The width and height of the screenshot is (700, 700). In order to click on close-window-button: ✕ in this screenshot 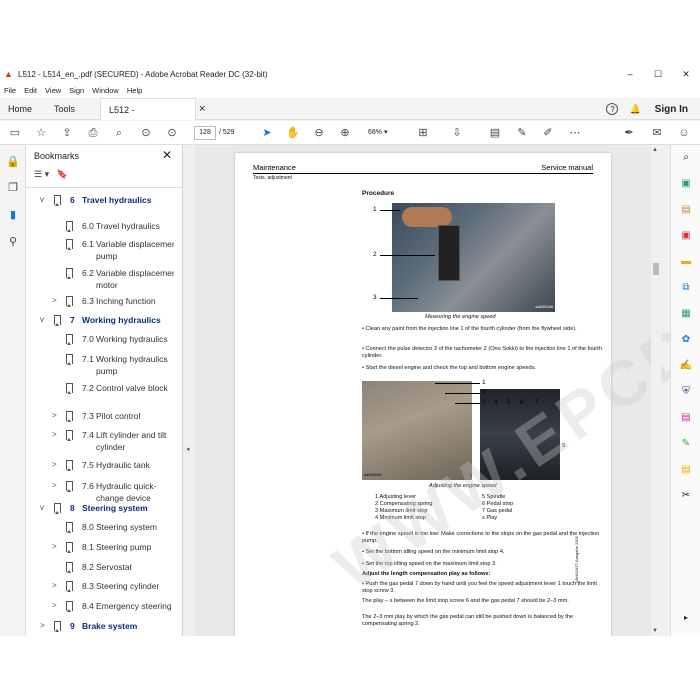, I will do `click(686, 74)`.